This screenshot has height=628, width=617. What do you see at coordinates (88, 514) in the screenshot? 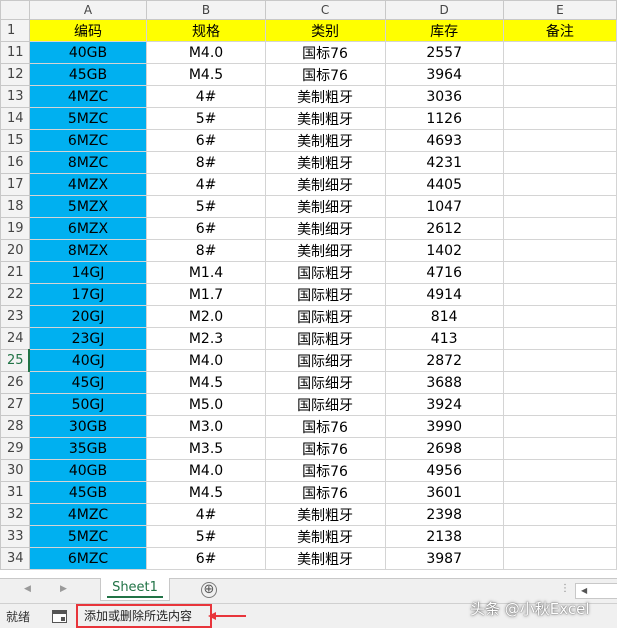
I see `cell-code: 4MZC` at bounding box center [88, 514].